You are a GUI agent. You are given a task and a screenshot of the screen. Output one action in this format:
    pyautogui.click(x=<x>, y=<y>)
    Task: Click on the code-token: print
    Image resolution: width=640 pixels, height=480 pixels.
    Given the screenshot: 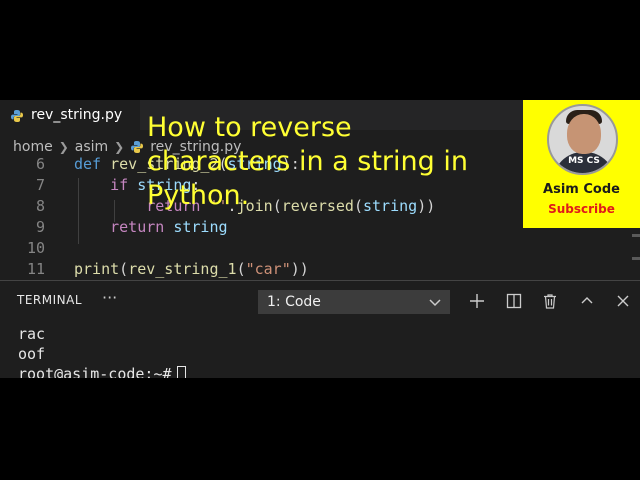 What is the action you would take?
    pyautogui.click(x=97, y=269)
    